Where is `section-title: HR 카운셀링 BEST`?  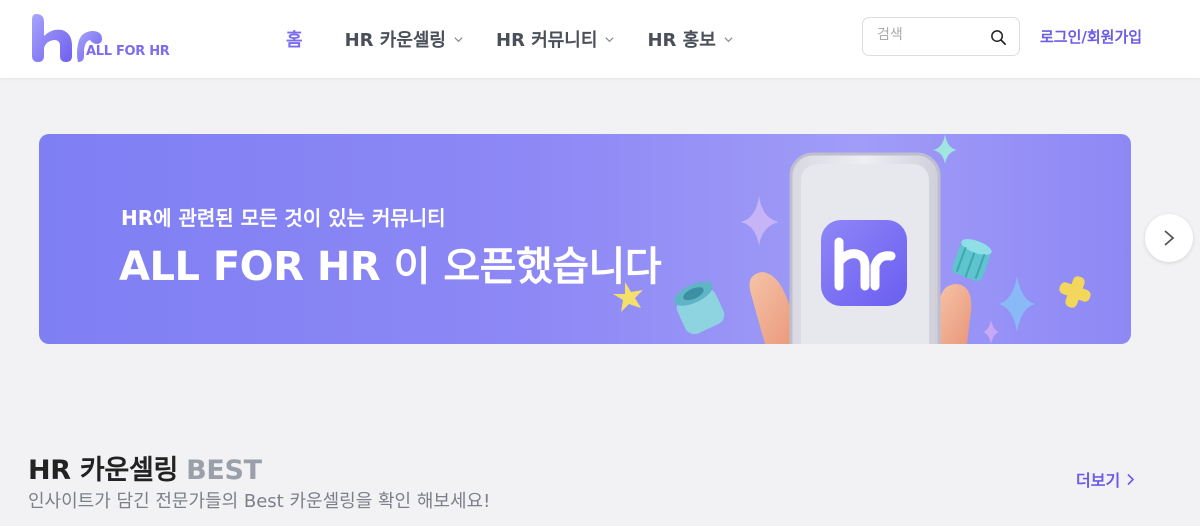
section-title: HR 카운셀링 BEST is located at coordinates (145, 467).